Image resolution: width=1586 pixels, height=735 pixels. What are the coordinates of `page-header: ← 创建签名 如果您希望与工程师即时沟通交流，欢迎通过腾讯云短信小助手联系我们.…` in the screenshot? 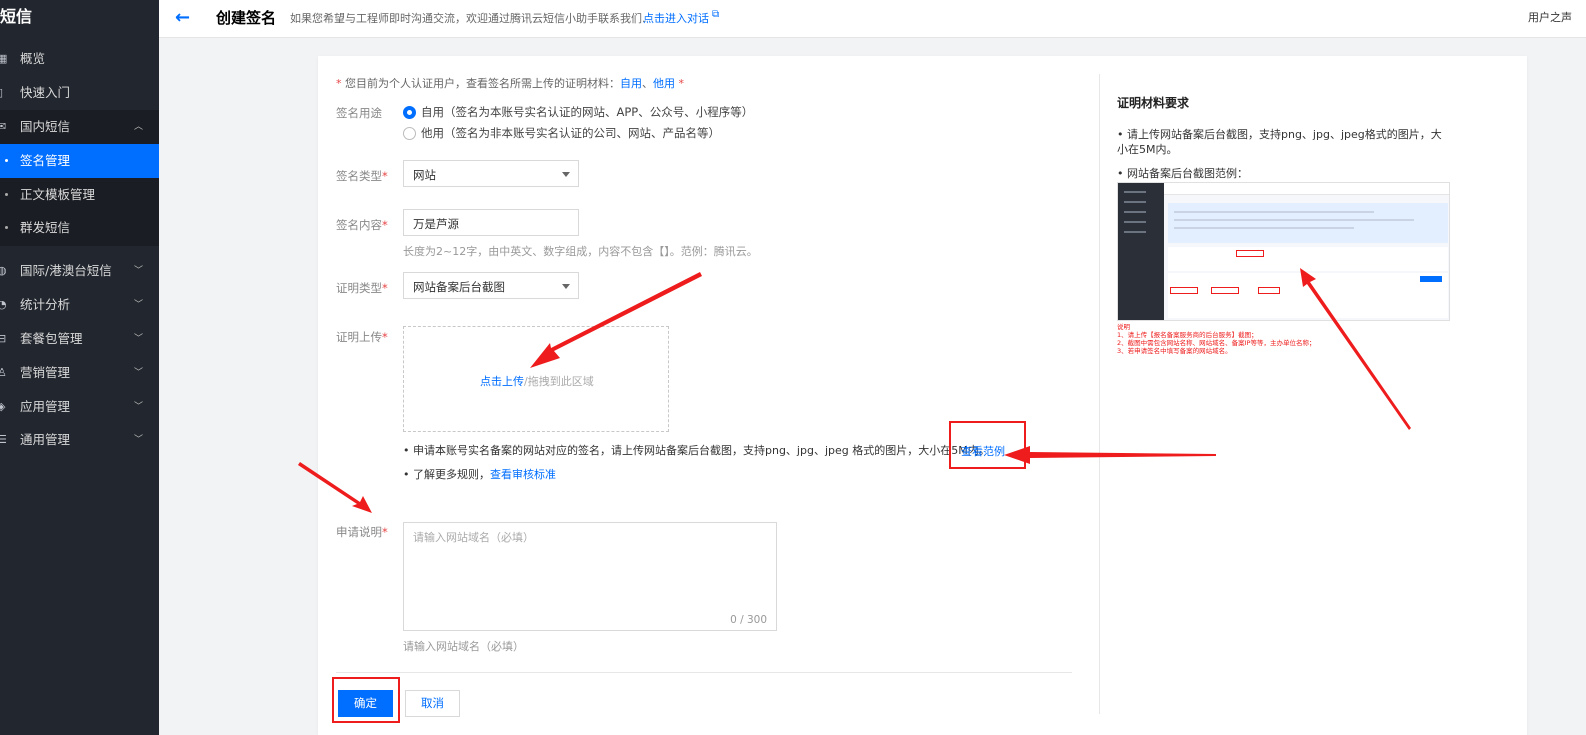 It's located at (872, 19).